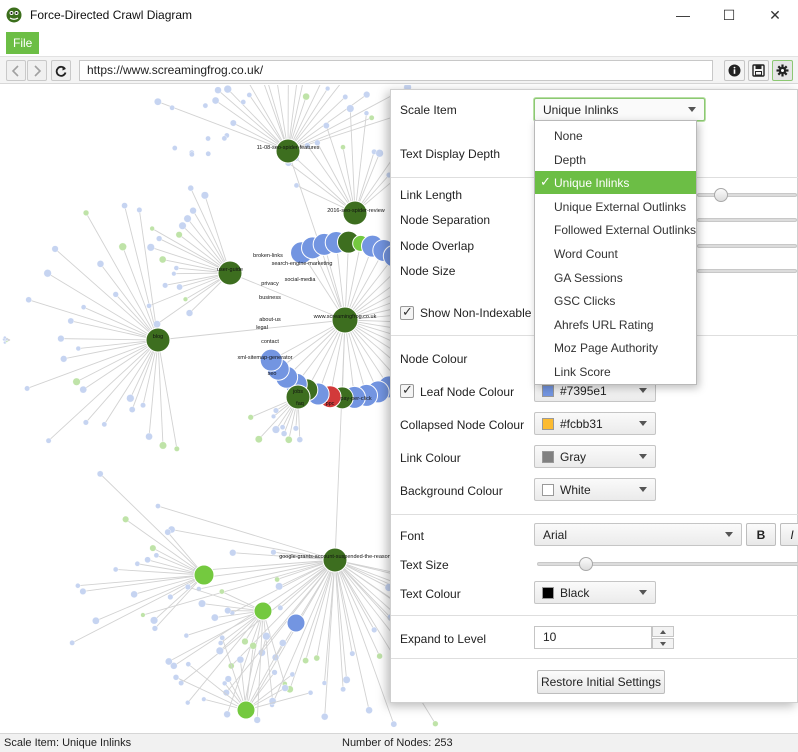  I want to click on increment-button, so click(663, 631).